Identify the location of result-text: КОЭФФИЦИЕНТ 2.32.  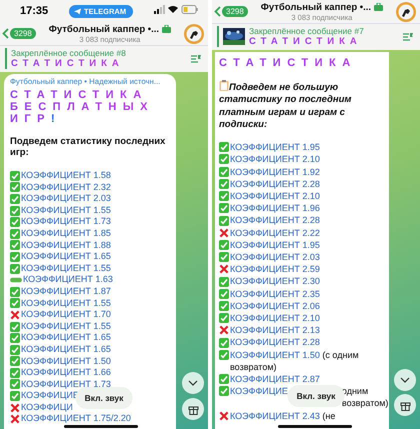
(66, 188).